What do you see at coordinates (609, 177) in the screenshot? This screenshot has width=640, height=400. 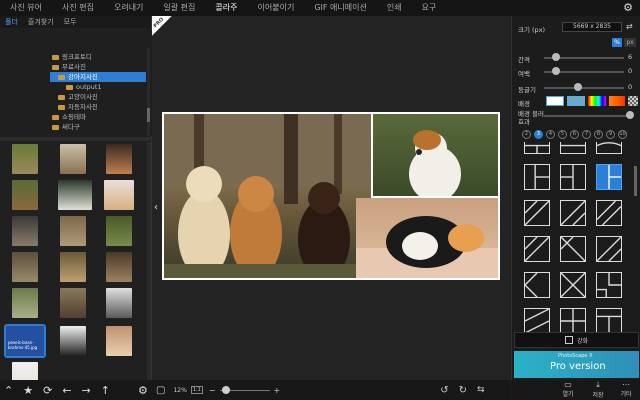 I see `layout-option-selected` at bounding box center [609, 177].